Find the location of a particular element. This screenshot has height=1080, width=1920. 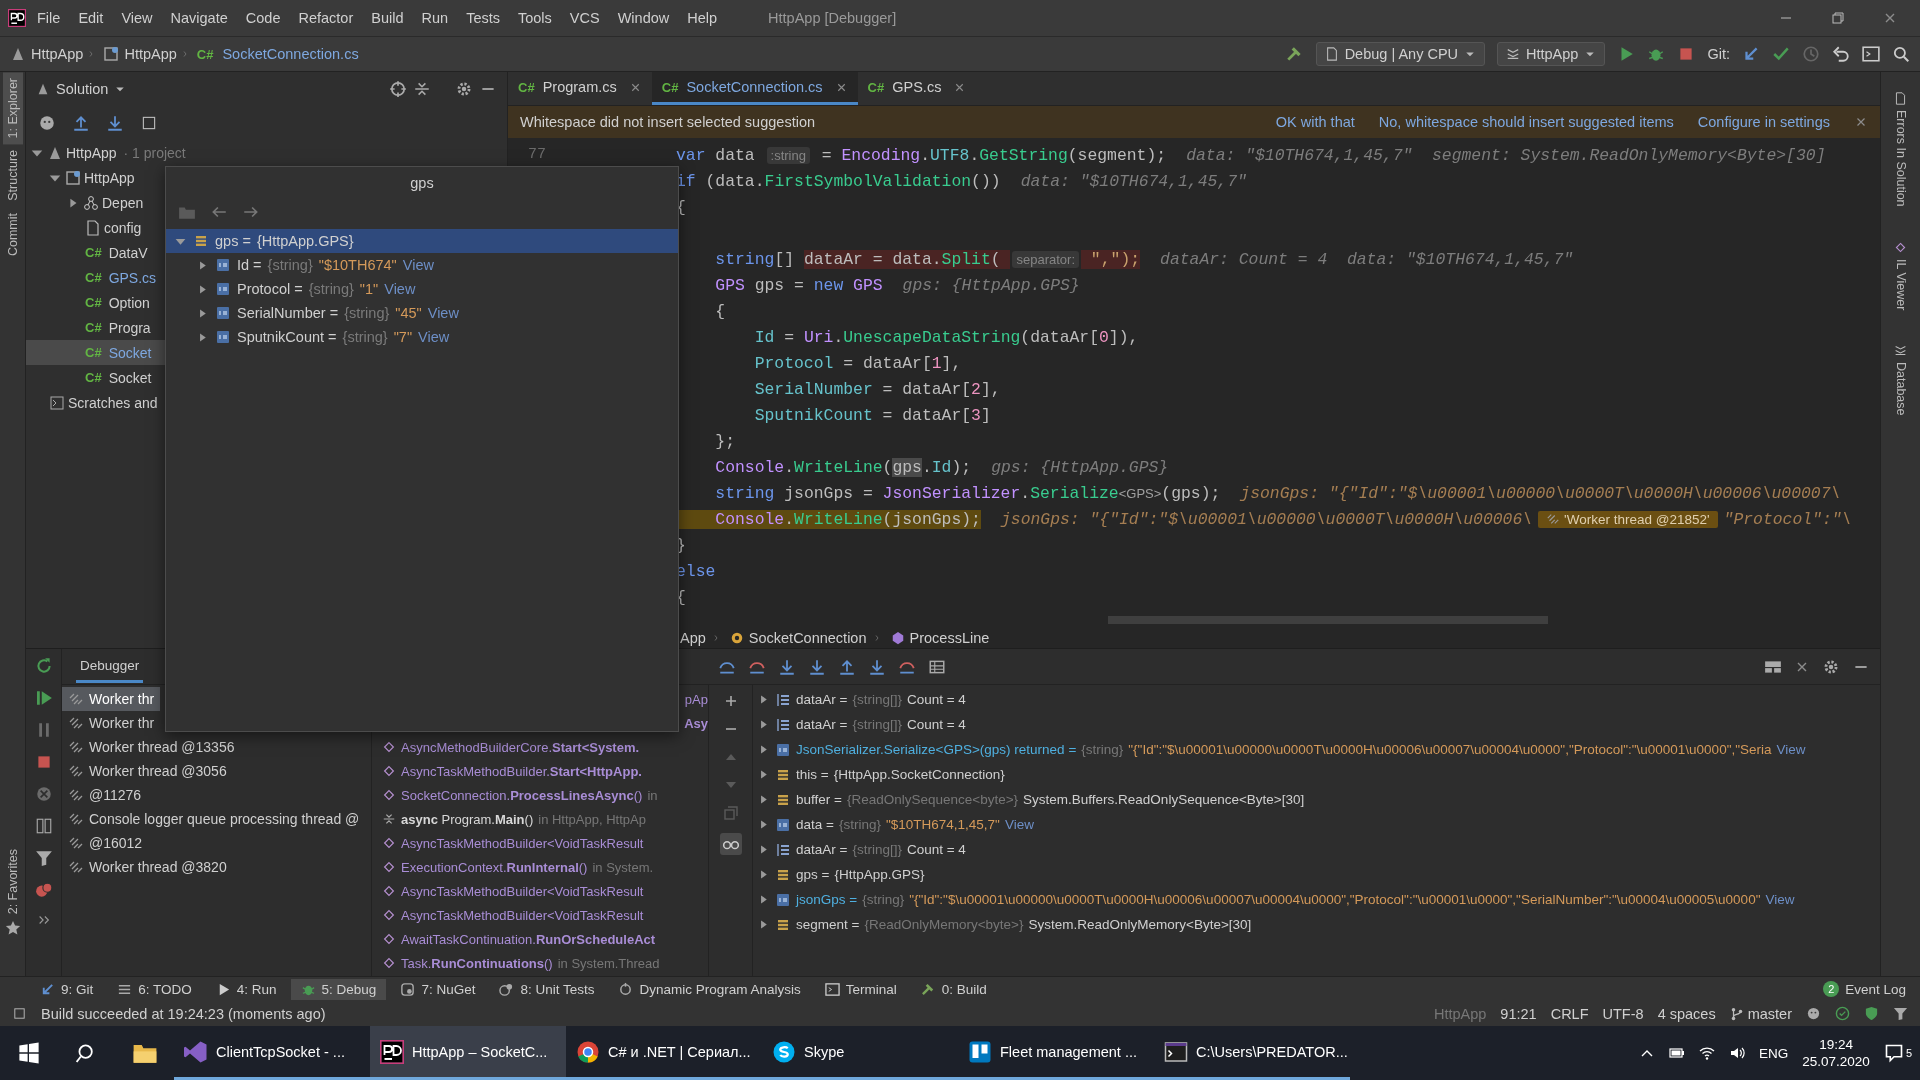

tool-tab: 6: TODO is located at coordinates (154, 989).